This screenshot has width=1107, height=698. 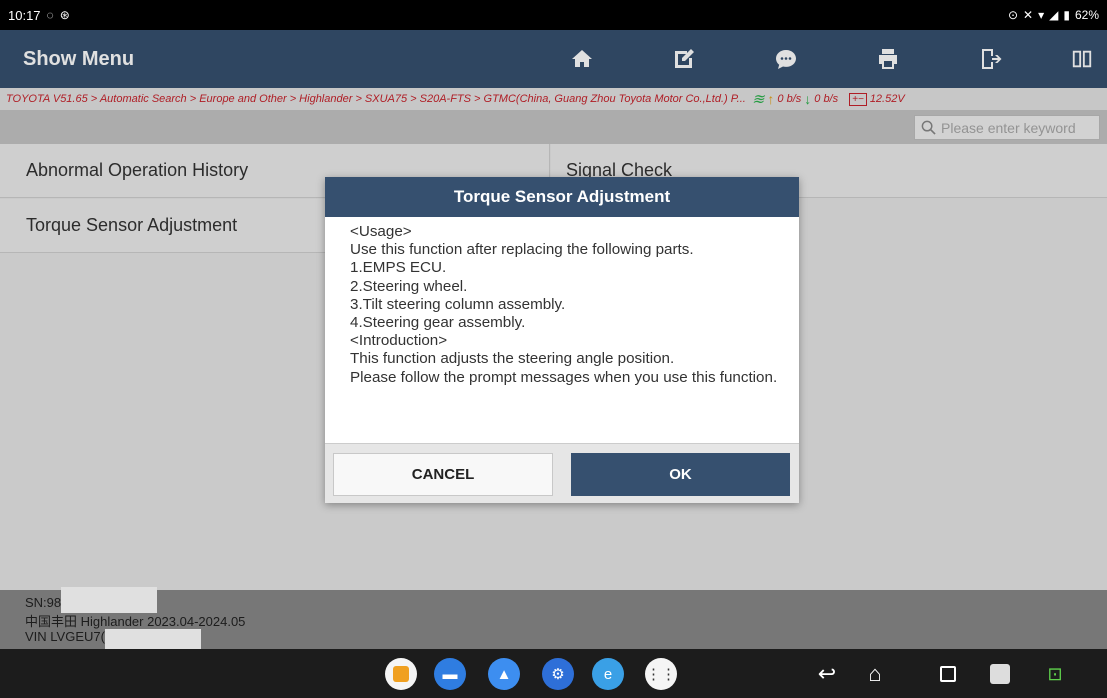 What do you see at coordinates (1028, 15) in the screenshot?
I see `silent-icon: ✕` at bounding box center [1028, 15].